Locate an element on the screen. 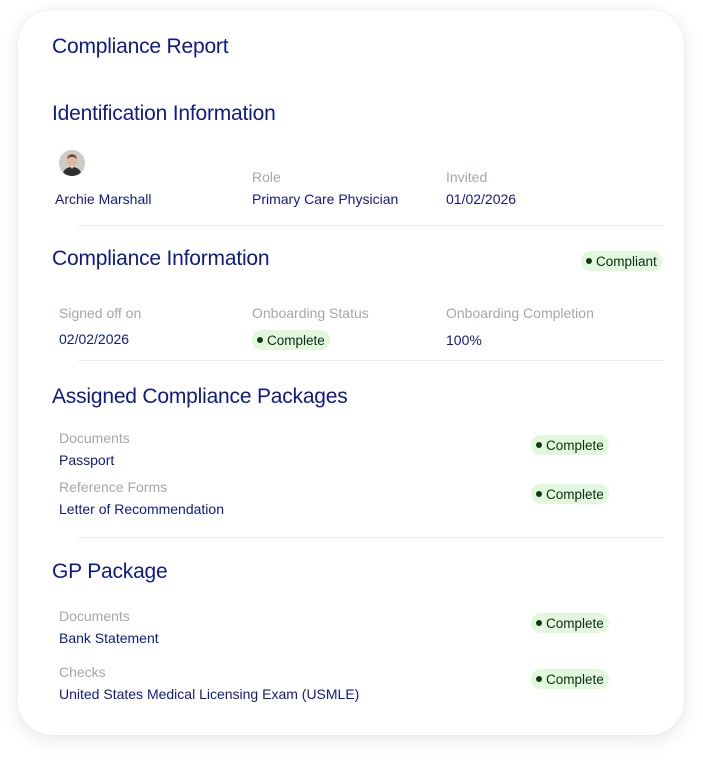 The image size is (703, 763). package-item-name: Passport is located at coordinates (87, 460).